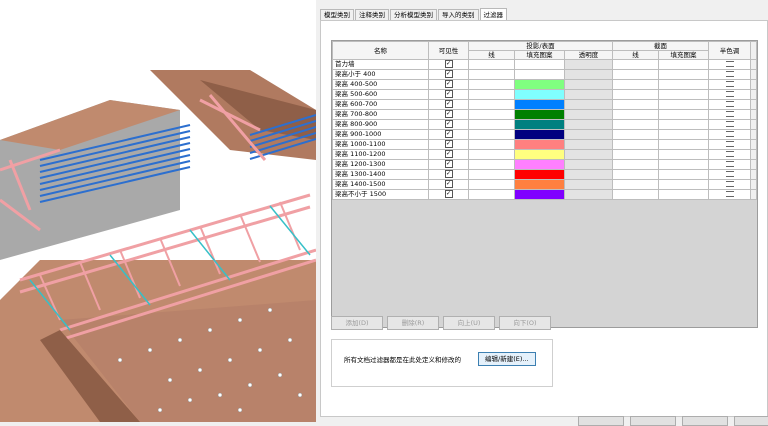 The image size is (768, 426). Describe the element at coordinates (380, 64) in the screenshot. I see `filter-name-cell: 首力墙` at that location.